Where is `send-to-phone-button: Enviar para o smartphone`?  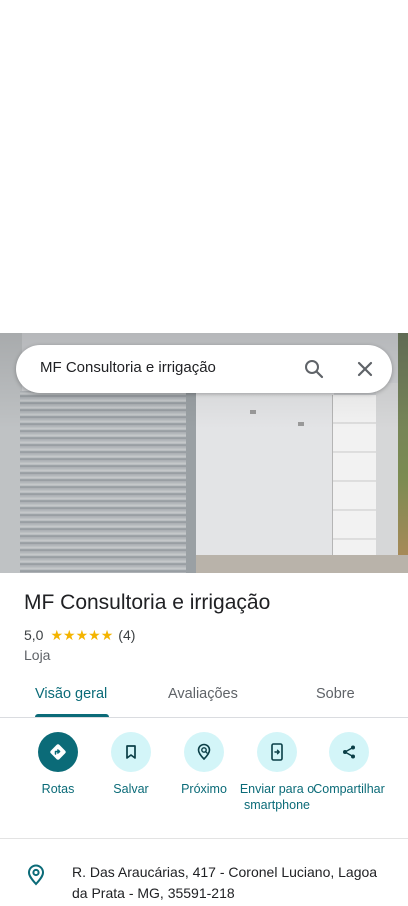
send-to-phone-button: Enviar para o smartphone is located at coordinates (277, 772).